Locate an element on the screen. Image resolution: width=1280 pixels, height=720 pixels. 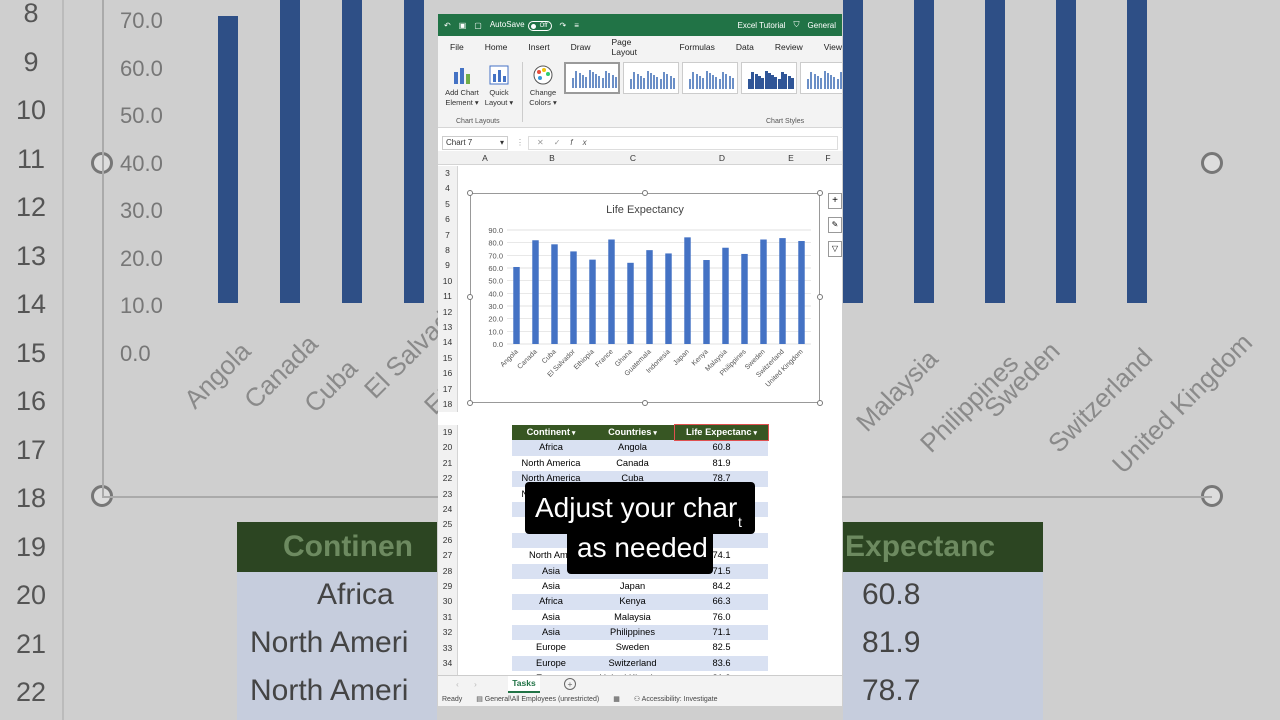
row-header: 17 is located at coordinates (448, 389).